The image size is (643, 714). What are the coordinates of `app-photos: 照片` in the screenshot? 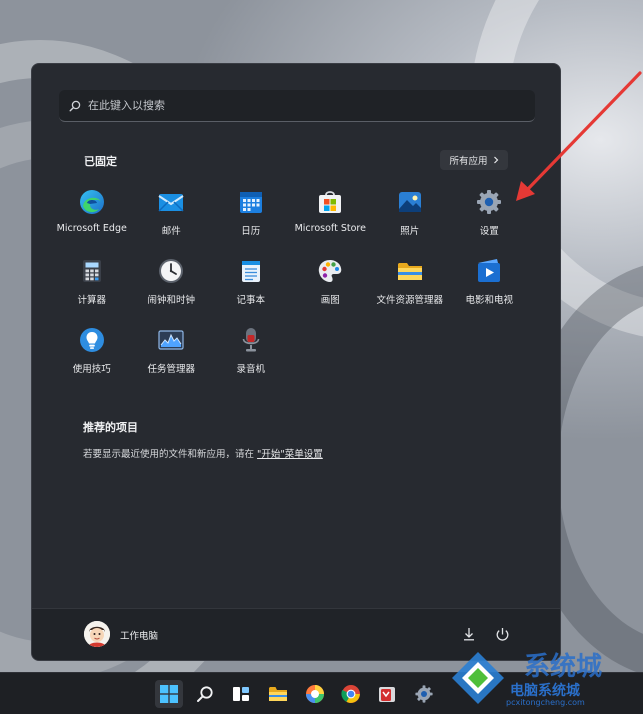 It's located at (410, 218).